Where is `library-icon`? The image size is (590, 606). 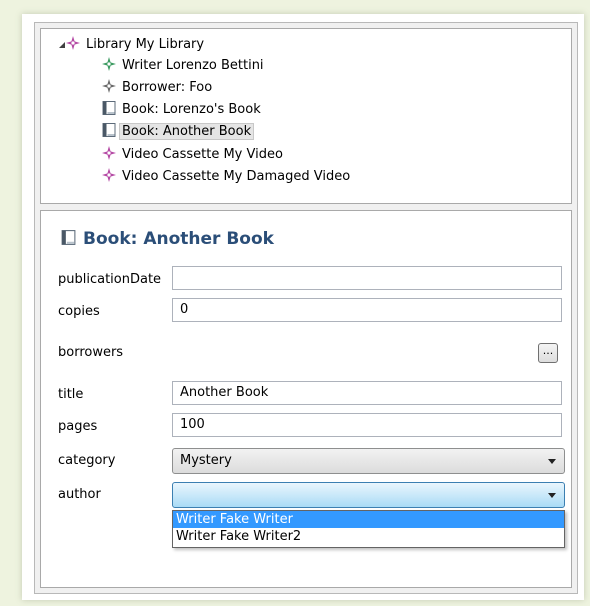
library-icon is located at coordinates (73, 43).